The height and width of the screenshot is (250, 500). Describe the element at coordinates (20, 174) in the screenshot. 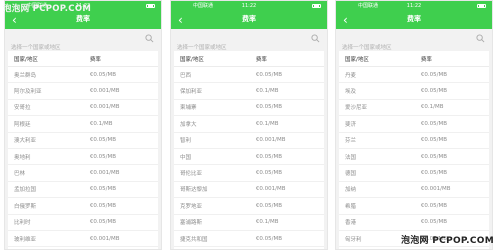

I see `country-cell: 巴林` at that location.